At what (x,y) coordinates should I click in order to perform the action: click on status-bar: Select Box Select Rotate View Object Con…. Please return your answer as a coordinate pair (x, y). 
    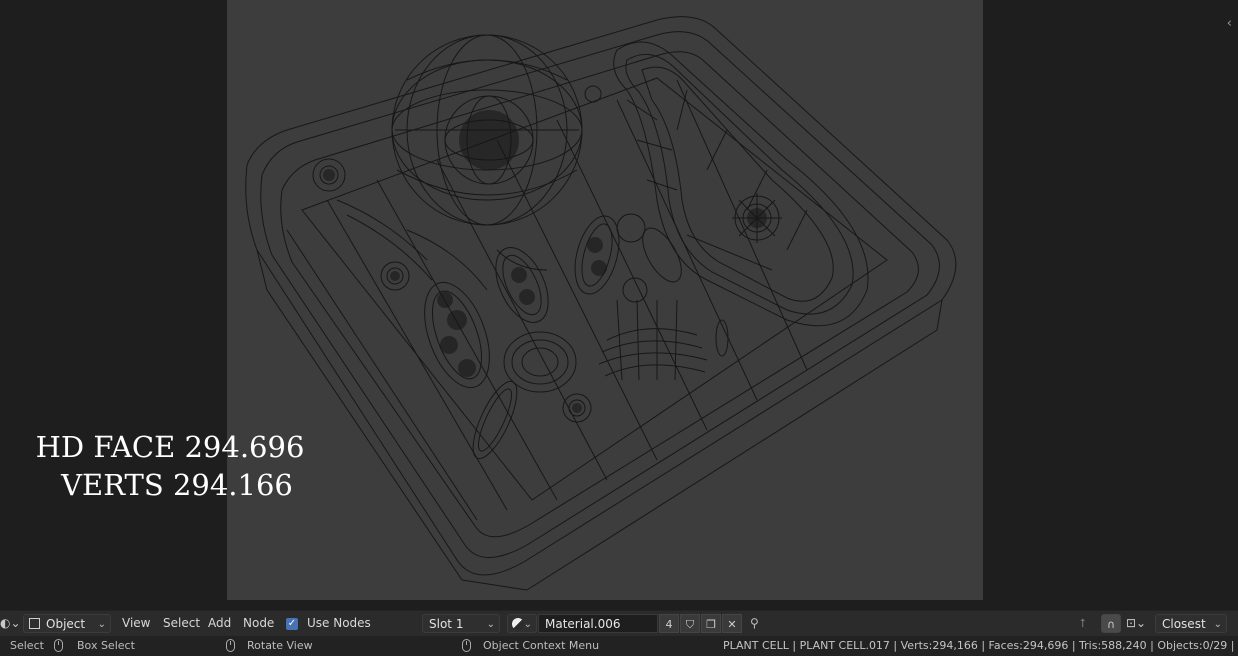
    Looking at the image, I should click on (619, 646).